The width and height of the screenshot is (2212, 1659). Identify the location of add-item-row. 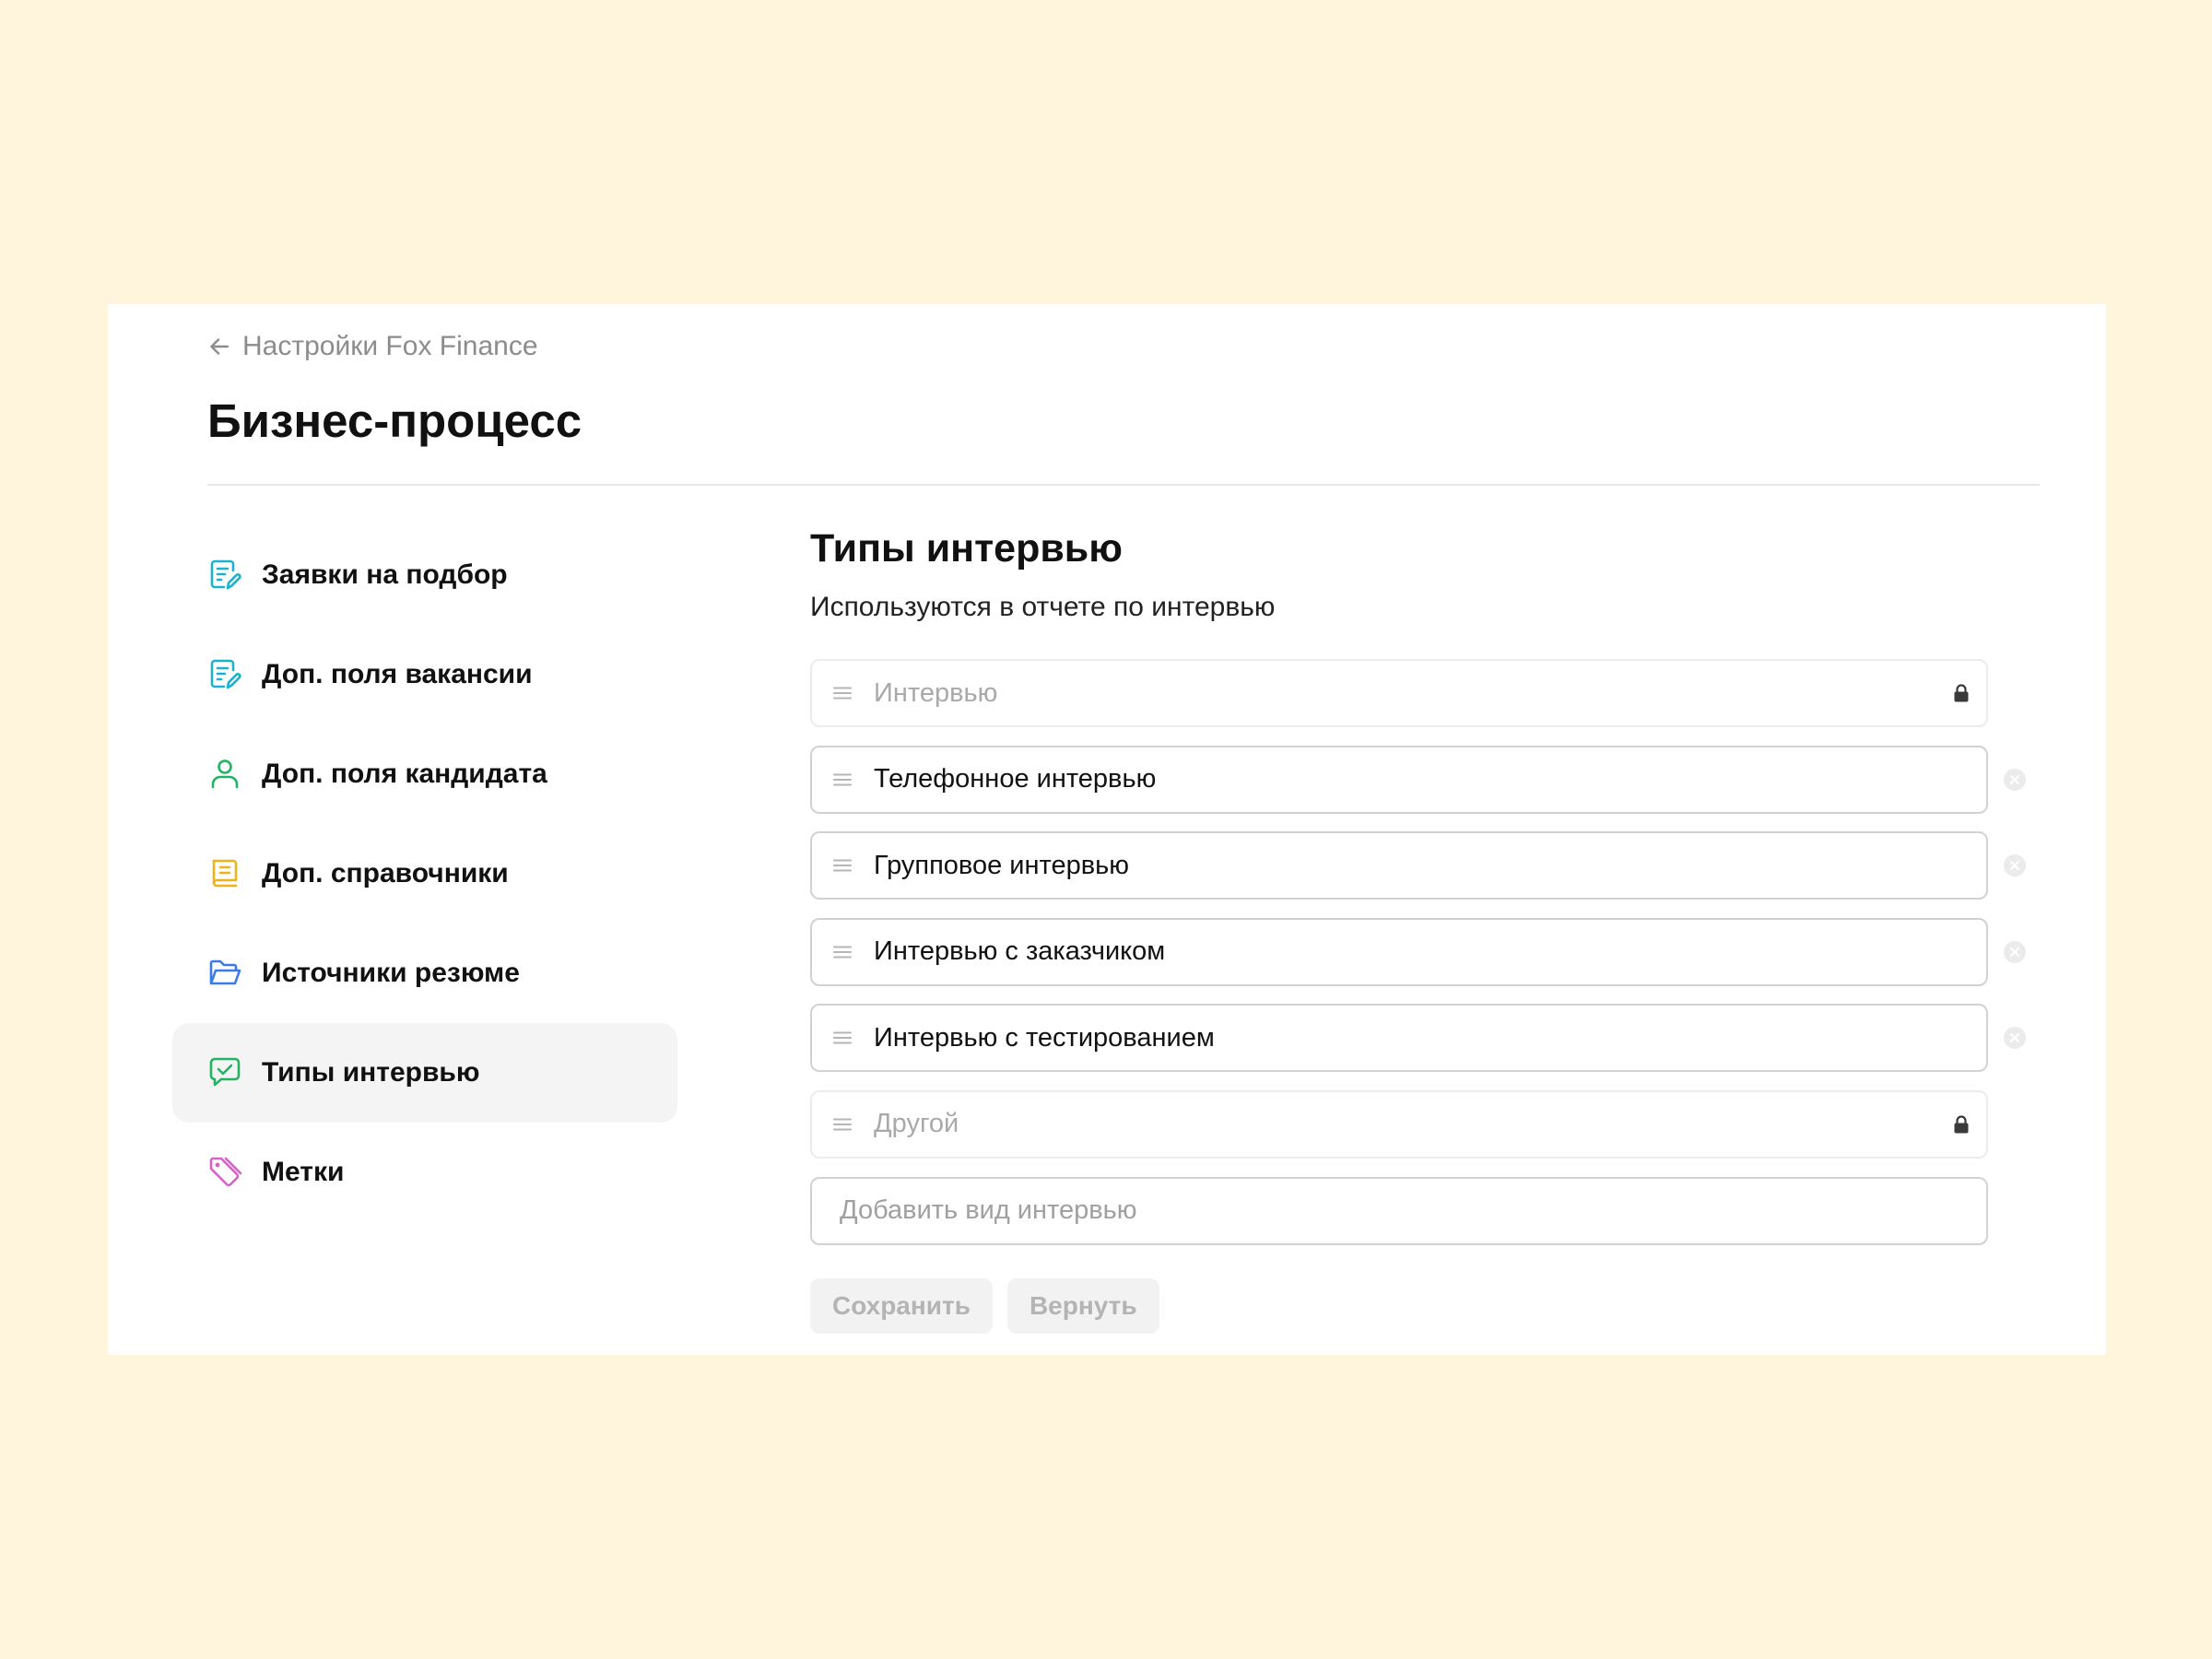
(1418, 1210).